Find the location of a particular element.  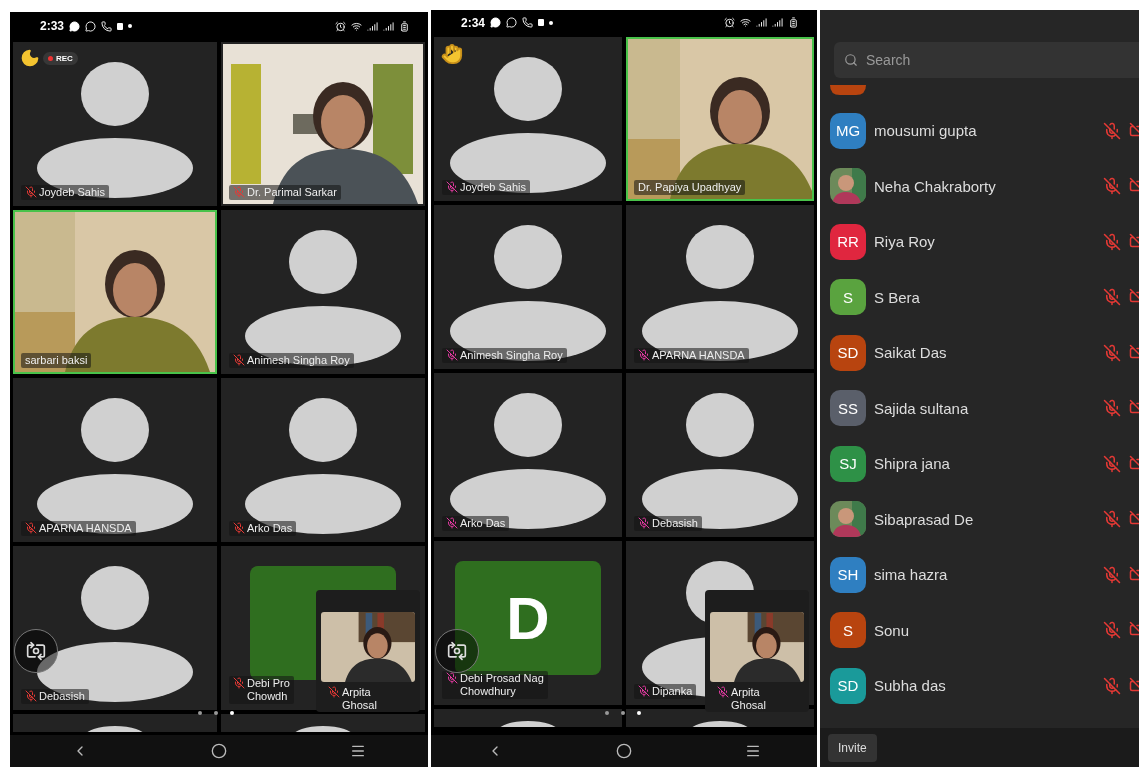

clock-time: 2:33 is located at coordinates (52, 26).